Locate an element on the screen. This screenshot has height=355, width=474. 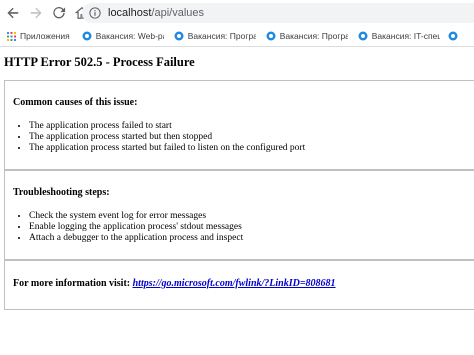
bookmark-item is located at coordinates (455, 36).